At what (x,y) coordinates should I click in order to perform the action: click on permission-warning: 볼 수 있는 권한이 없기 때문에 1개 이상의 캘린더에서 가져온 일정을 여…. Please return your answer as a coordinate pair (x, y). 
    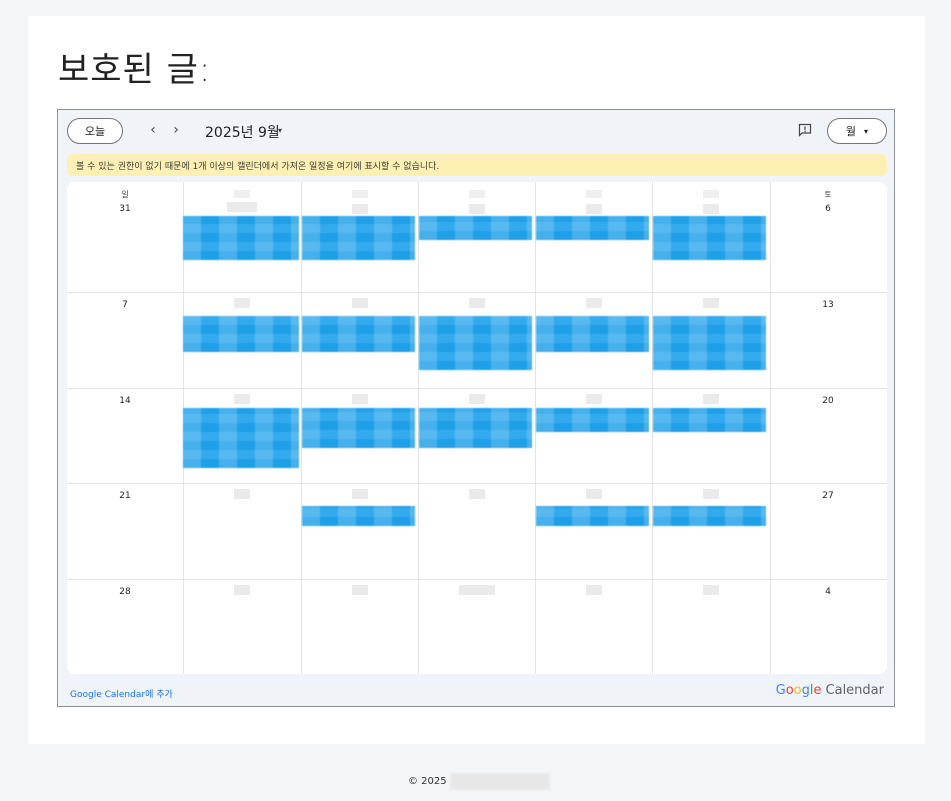
    Looking at the image, I should click on (477, 165).